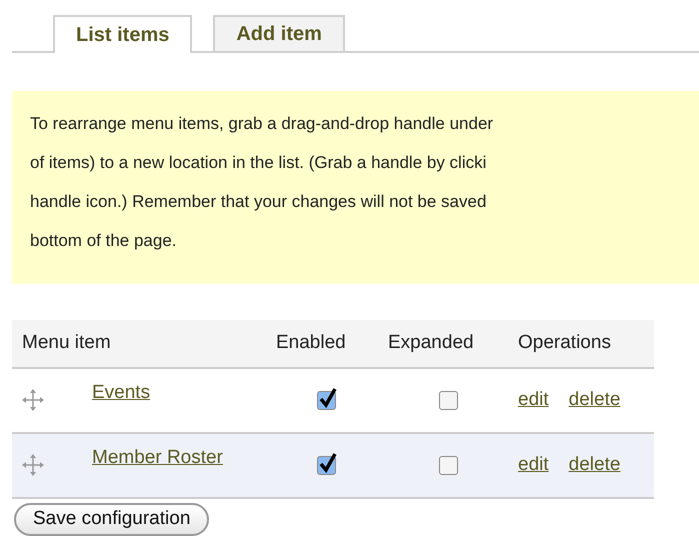  I want to click on tab: Add item, so click(279, 33).